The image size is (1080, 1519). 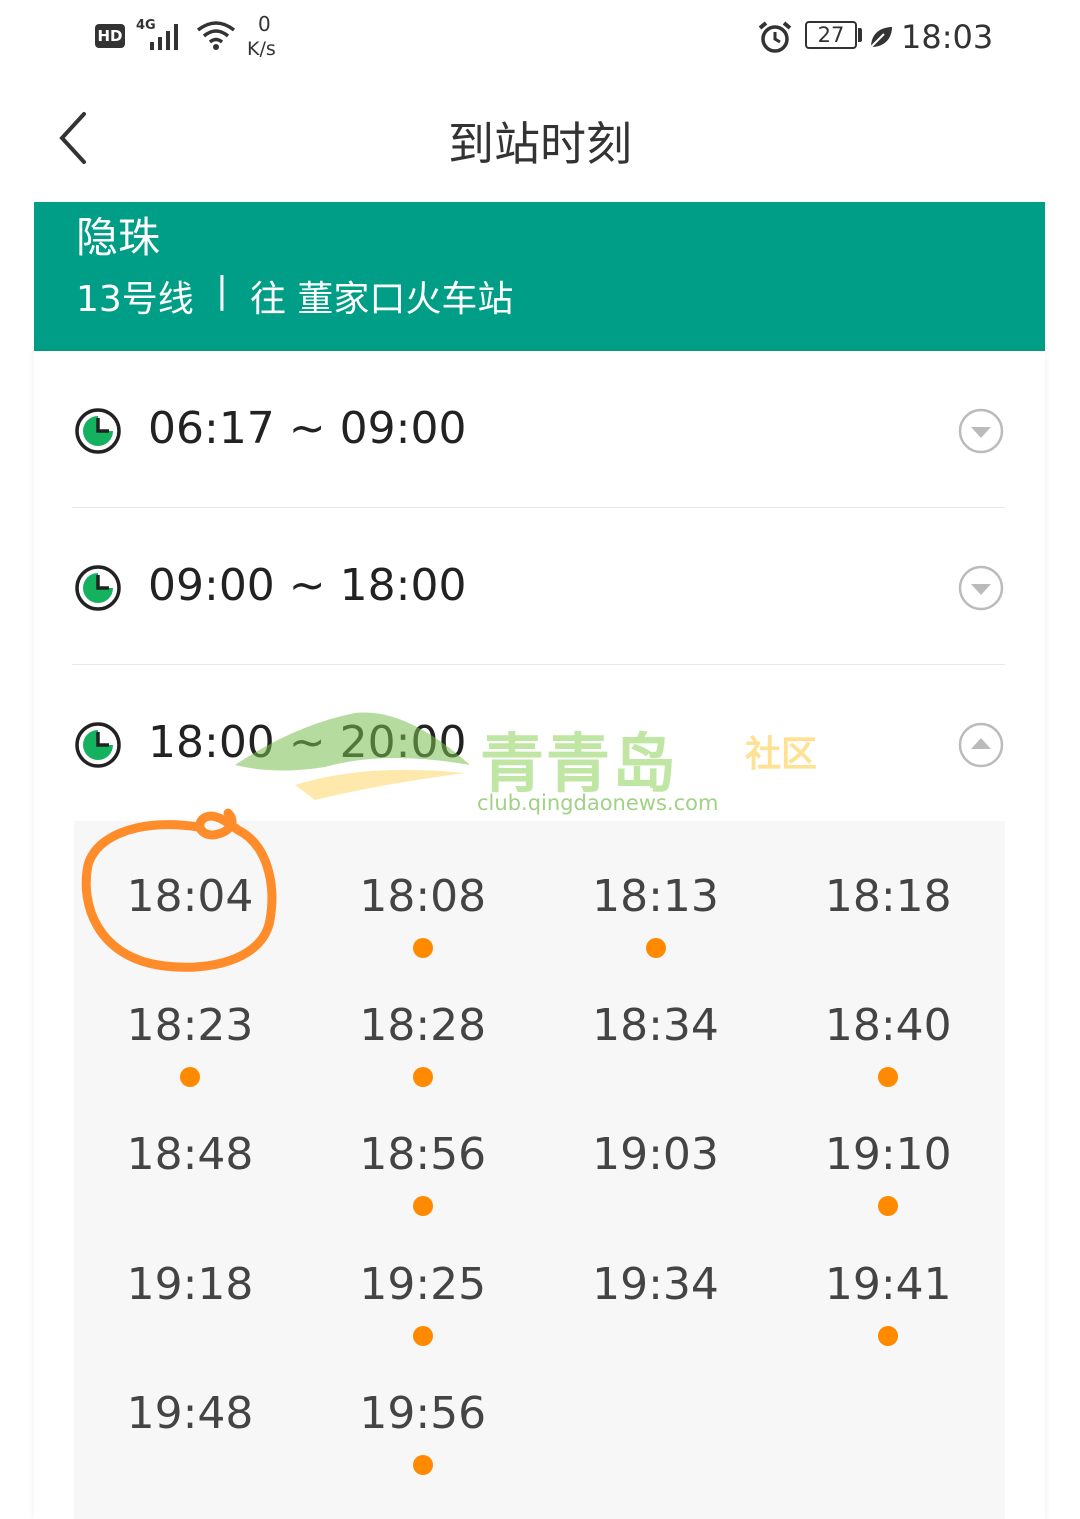 What do you see at coordinates (538, 743) in the screenshot?
I see `period-row-3: 18:00 ~ 20:00` at bounding box center [538, 743].